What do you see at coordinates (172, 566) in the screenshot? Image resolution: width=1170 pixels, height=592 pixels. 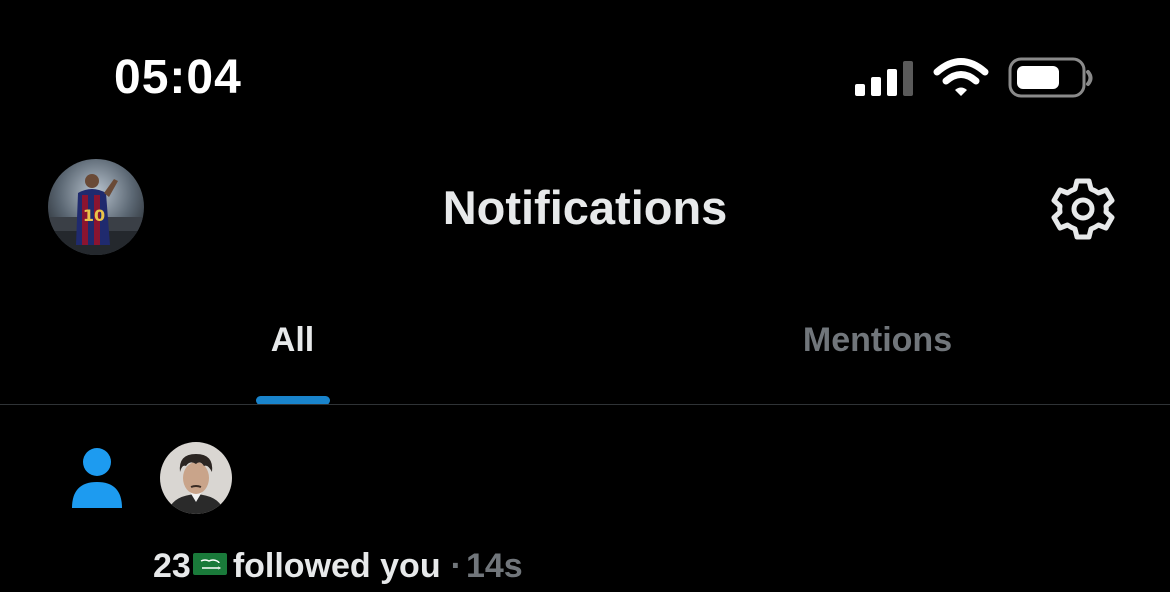 I see `notification-user-name: 23` at bounding box center [172, 566].